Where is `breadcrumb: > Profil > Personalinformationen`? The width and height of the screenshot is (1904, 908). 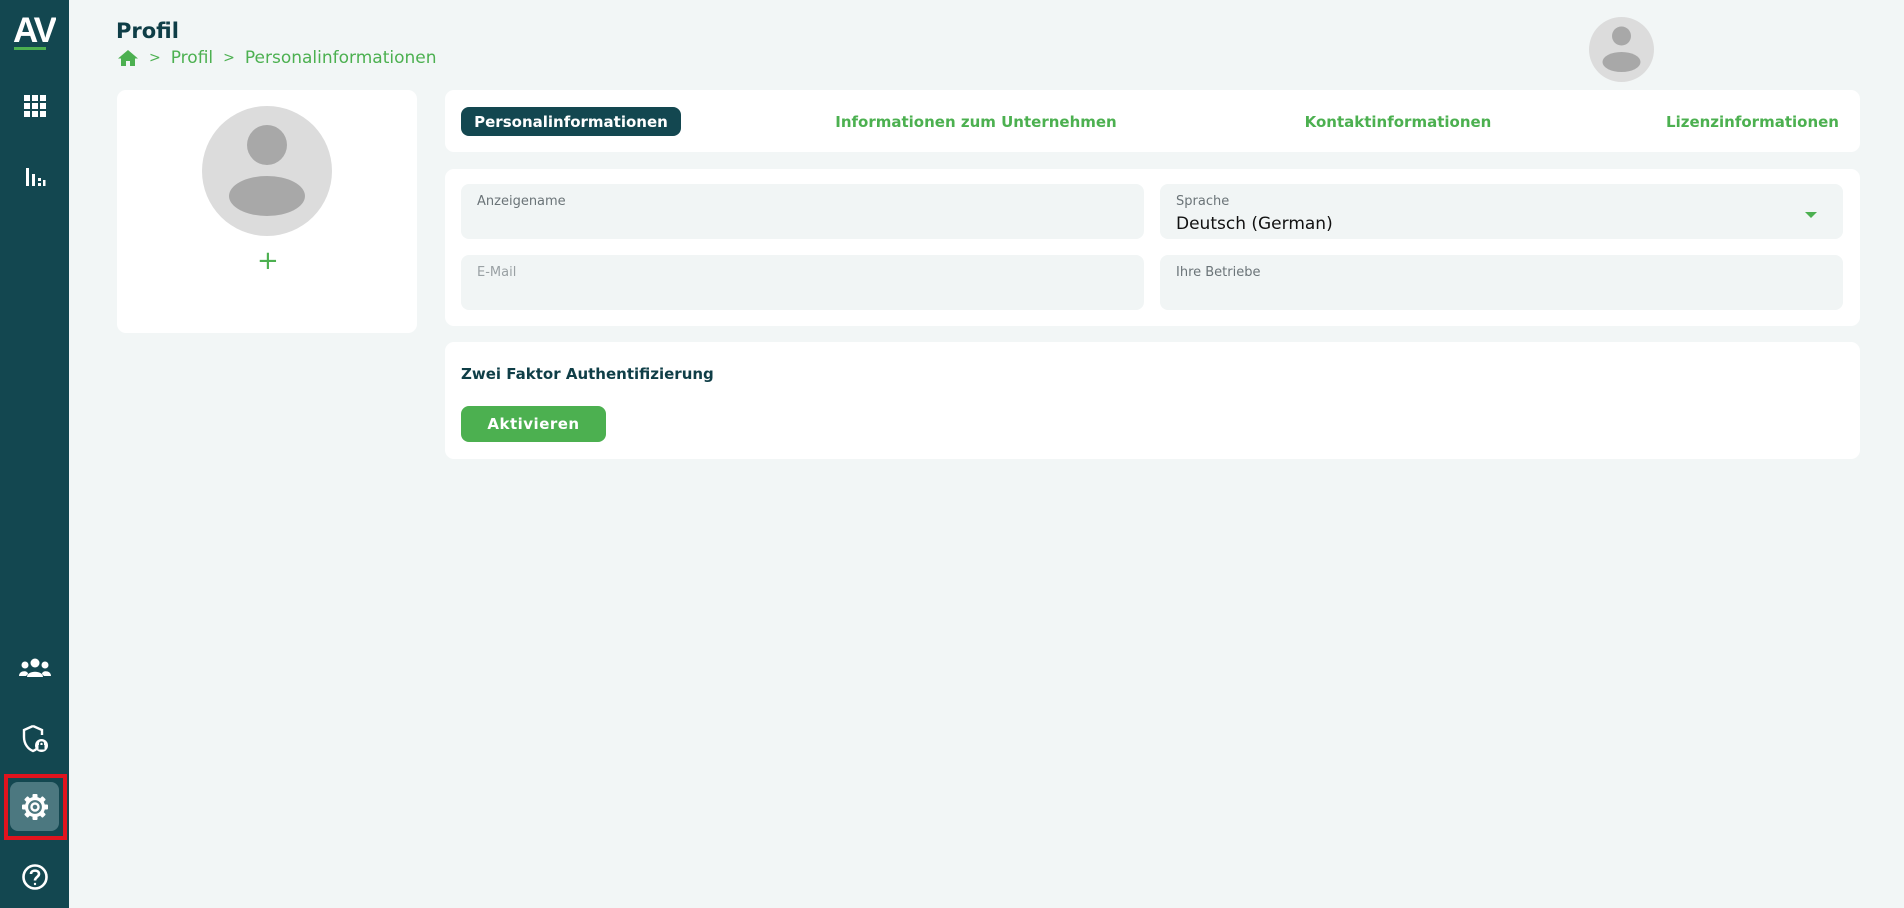 breadcrumb: > Profil > Personalinformationen is located at coordinates (277, 58).